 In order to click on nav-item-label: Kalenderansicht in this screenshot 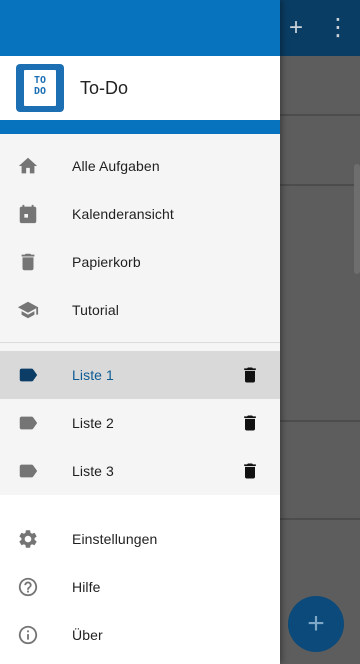, I will do `click(123, 214)`.